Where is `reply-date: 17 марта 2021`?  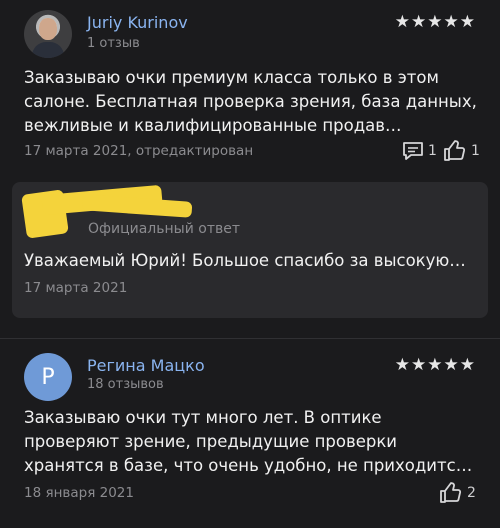
reply-date: 17 марта 2021 is located at coordinates (76, 288).